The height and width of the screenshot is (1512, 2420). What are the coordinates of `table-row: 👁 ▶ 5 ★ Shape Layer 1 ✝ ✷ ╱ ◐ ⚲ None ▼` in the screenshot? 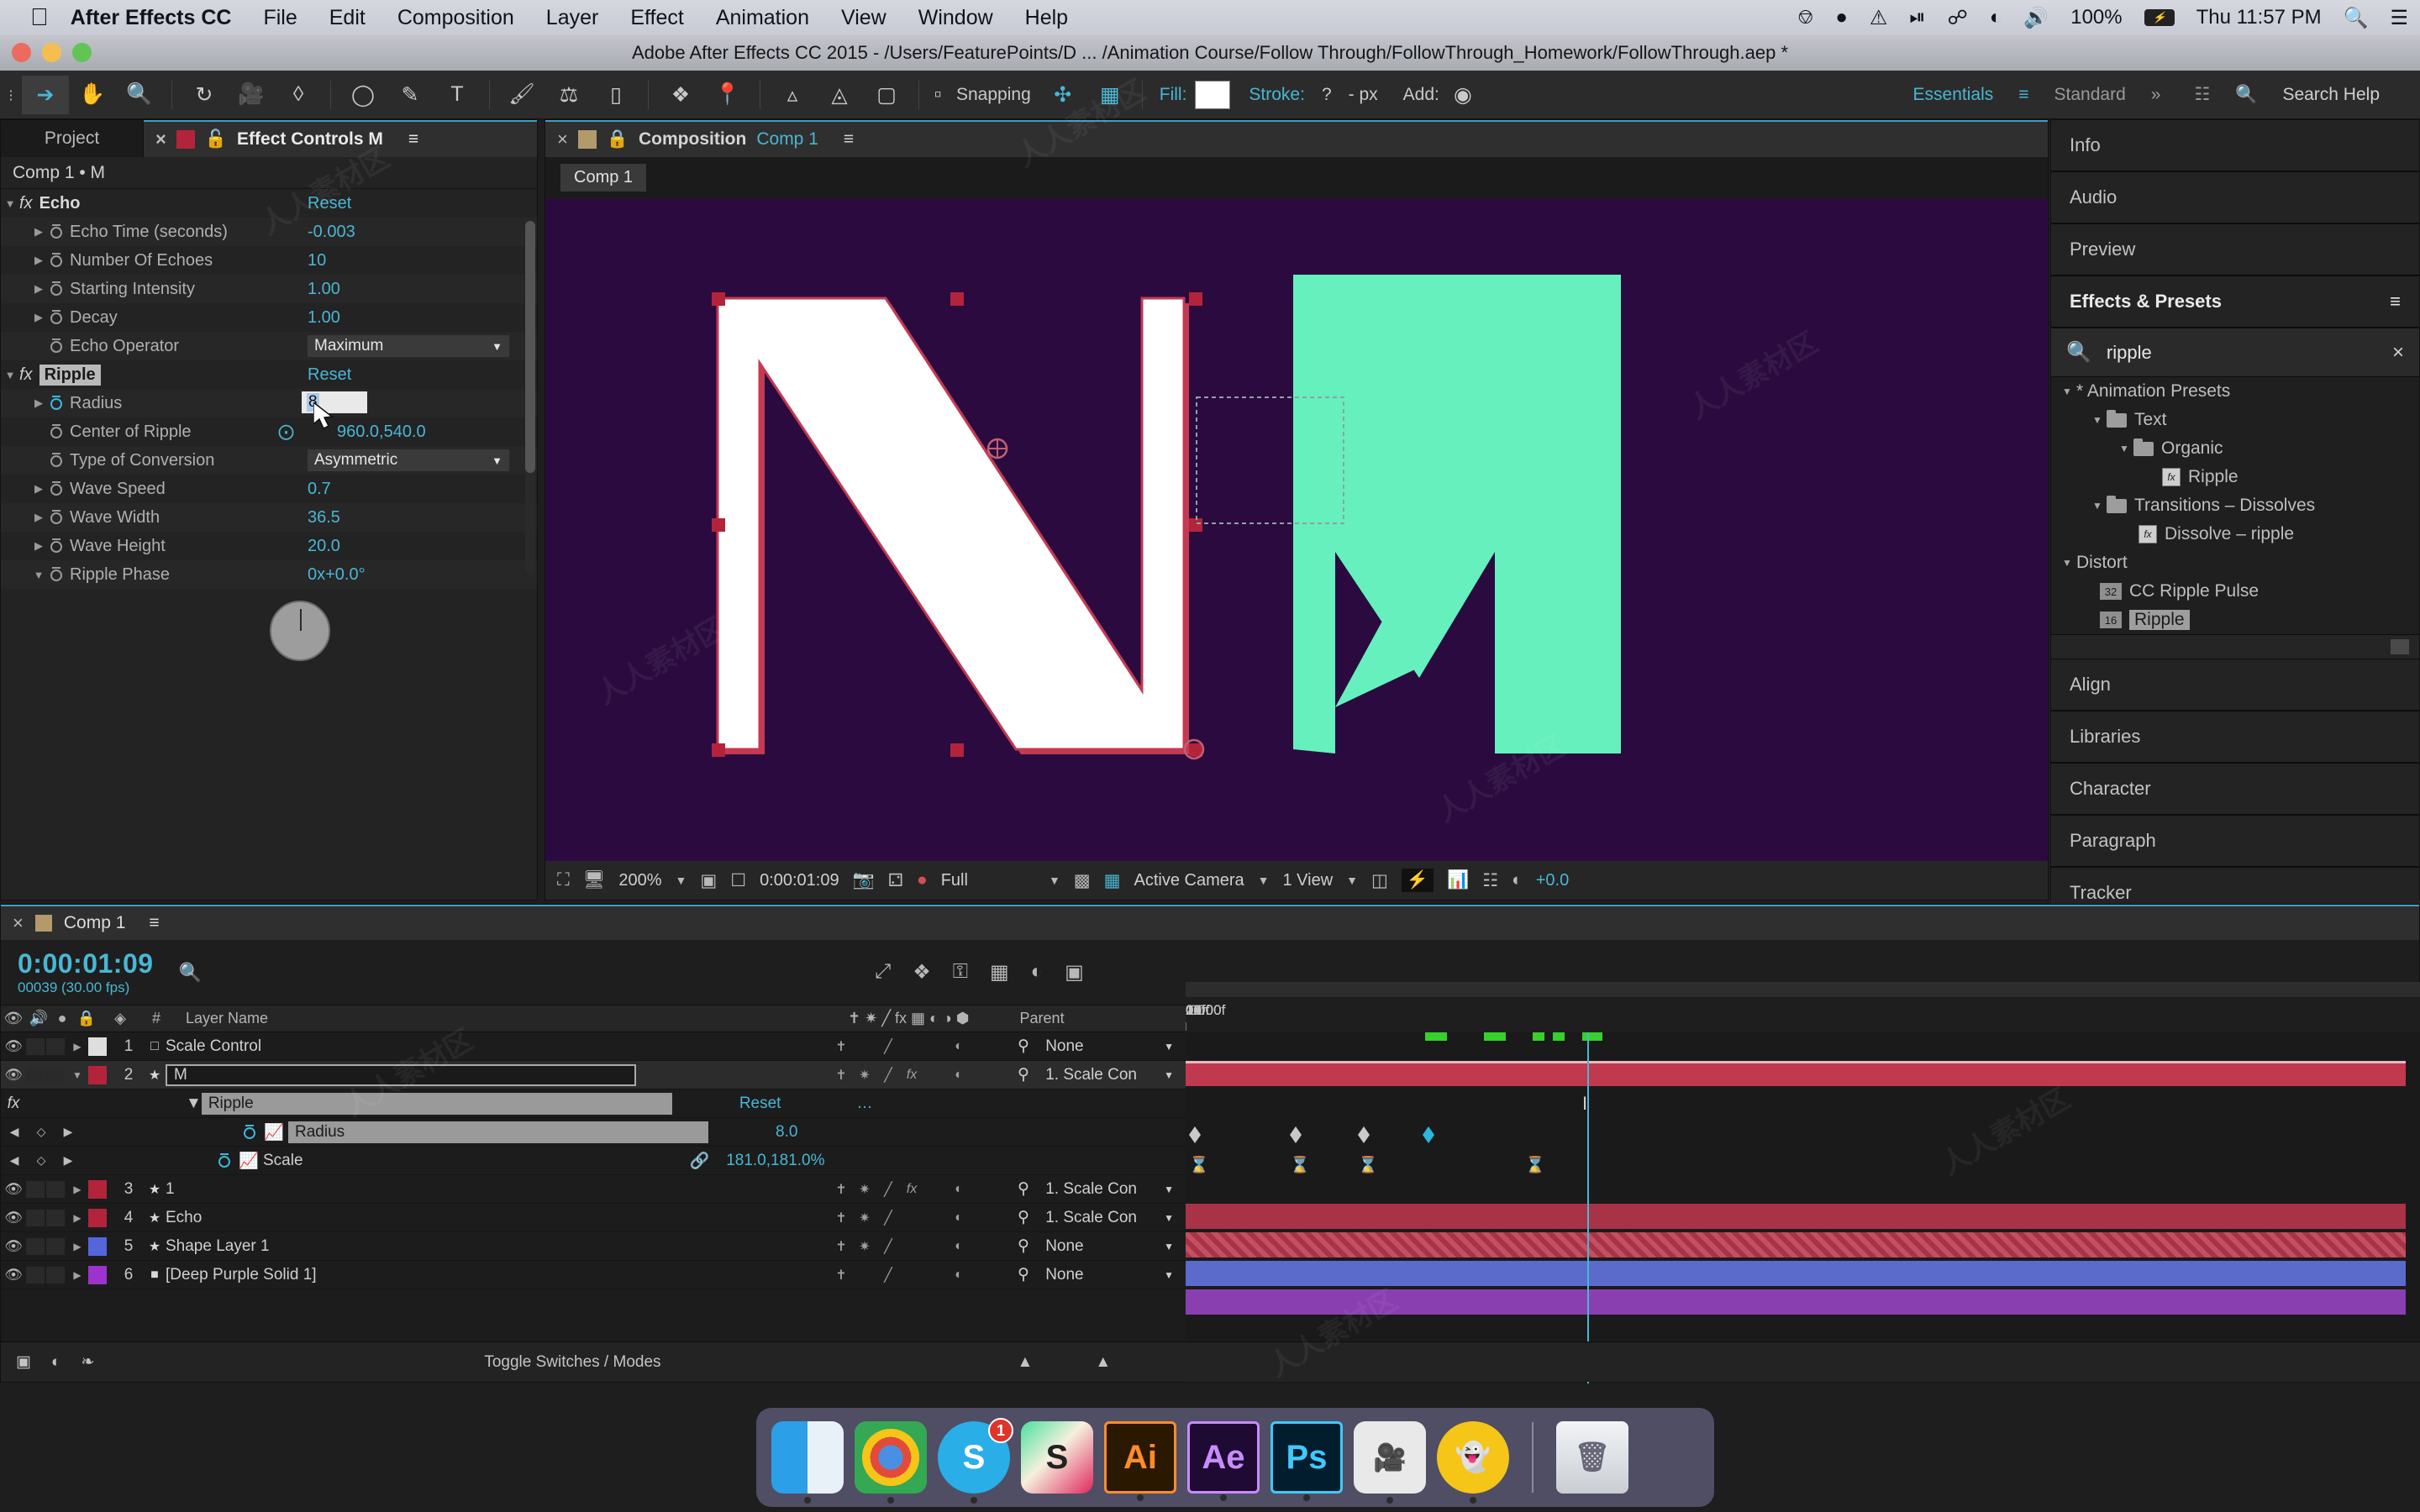 It's located at (593, 1246).